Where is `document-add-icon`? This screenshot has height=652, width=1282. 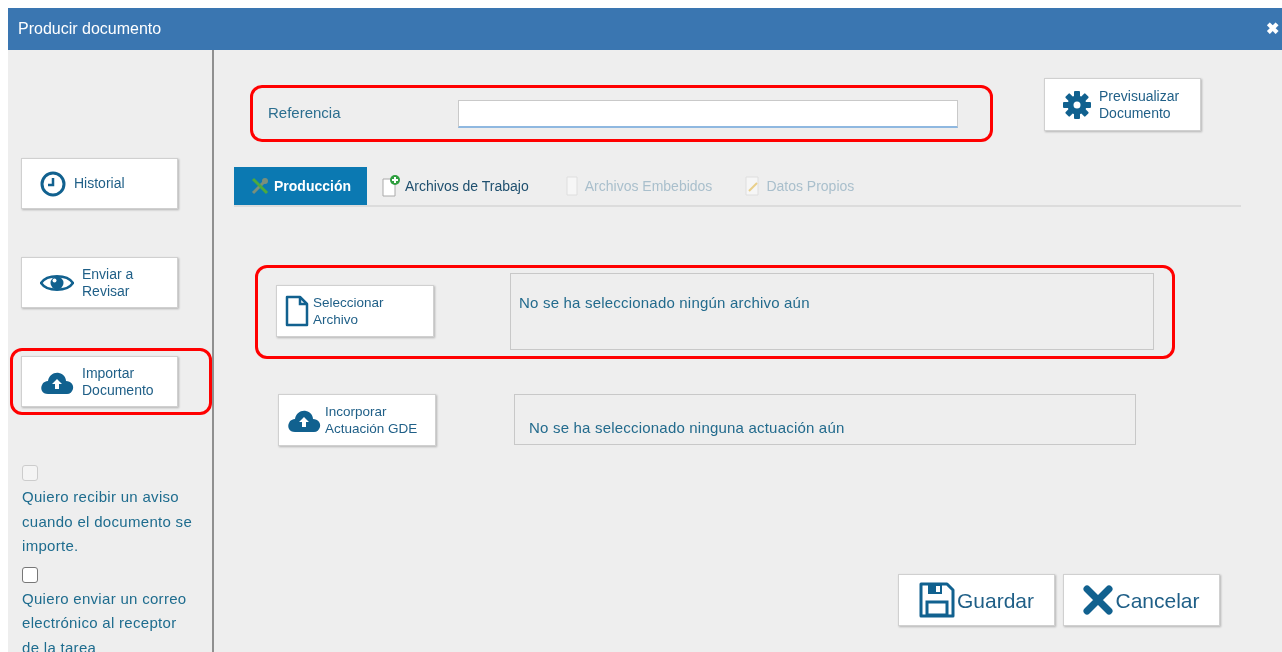
document-add-icon is located at coordinates (391, 186).